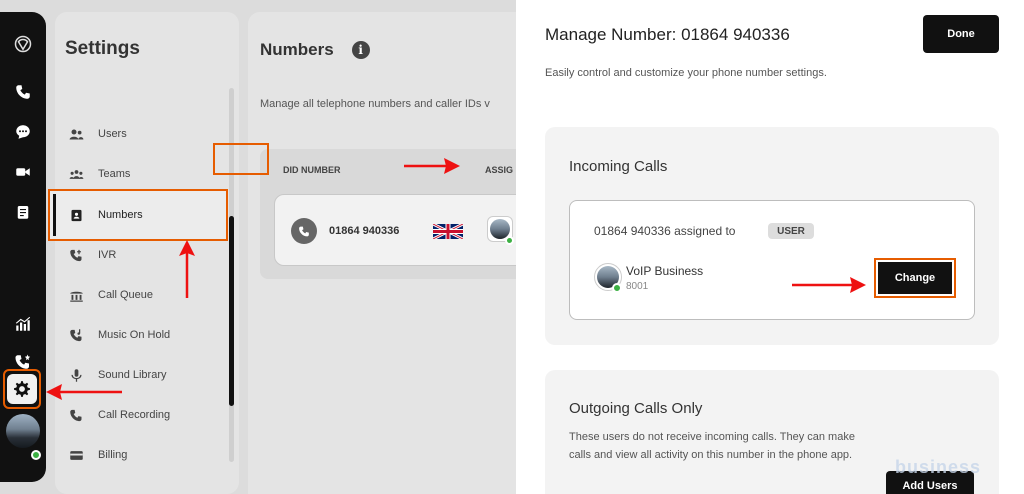 Image resolution: width=1024 pixels, height=494 pixels. What do you see at coordinates (665, 271) in the screenshot?
I see `assignee-name: VoIP Business` at bounding box center [665, 271].